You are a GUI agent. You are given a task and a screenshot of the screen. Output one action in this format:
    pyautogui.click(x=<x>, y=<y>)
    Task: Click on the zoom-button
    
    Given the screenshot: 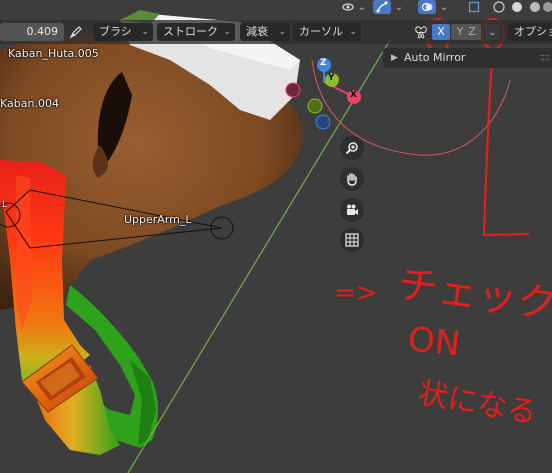 What is the action you would take?
    pyautogui.click(x=352, y=148)
    